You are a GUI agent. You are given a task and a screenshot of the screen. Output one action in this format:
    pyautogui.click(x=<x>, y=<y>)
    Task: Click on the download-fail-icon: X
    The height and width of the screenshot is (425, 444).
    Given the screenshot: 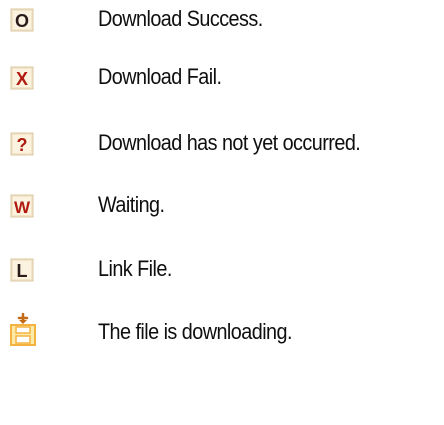 What is the action you would take?
    pyautogui.click(x=22, y=78)
    